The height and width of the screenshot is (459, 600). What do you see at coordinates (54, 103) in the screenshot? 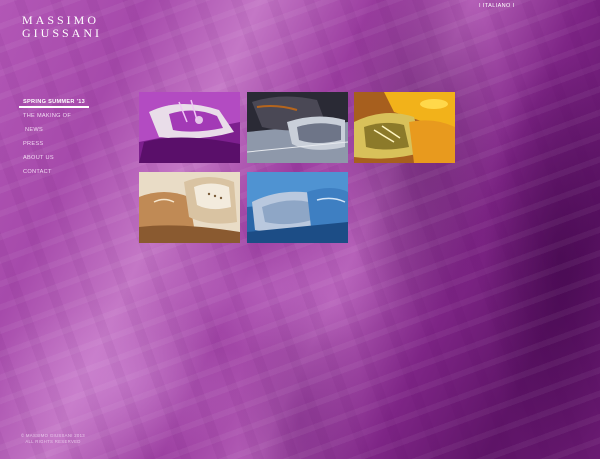
I see `nav-item-spring-summer-13: SPRING SUMMER '13` at bounding box center [54, 103].